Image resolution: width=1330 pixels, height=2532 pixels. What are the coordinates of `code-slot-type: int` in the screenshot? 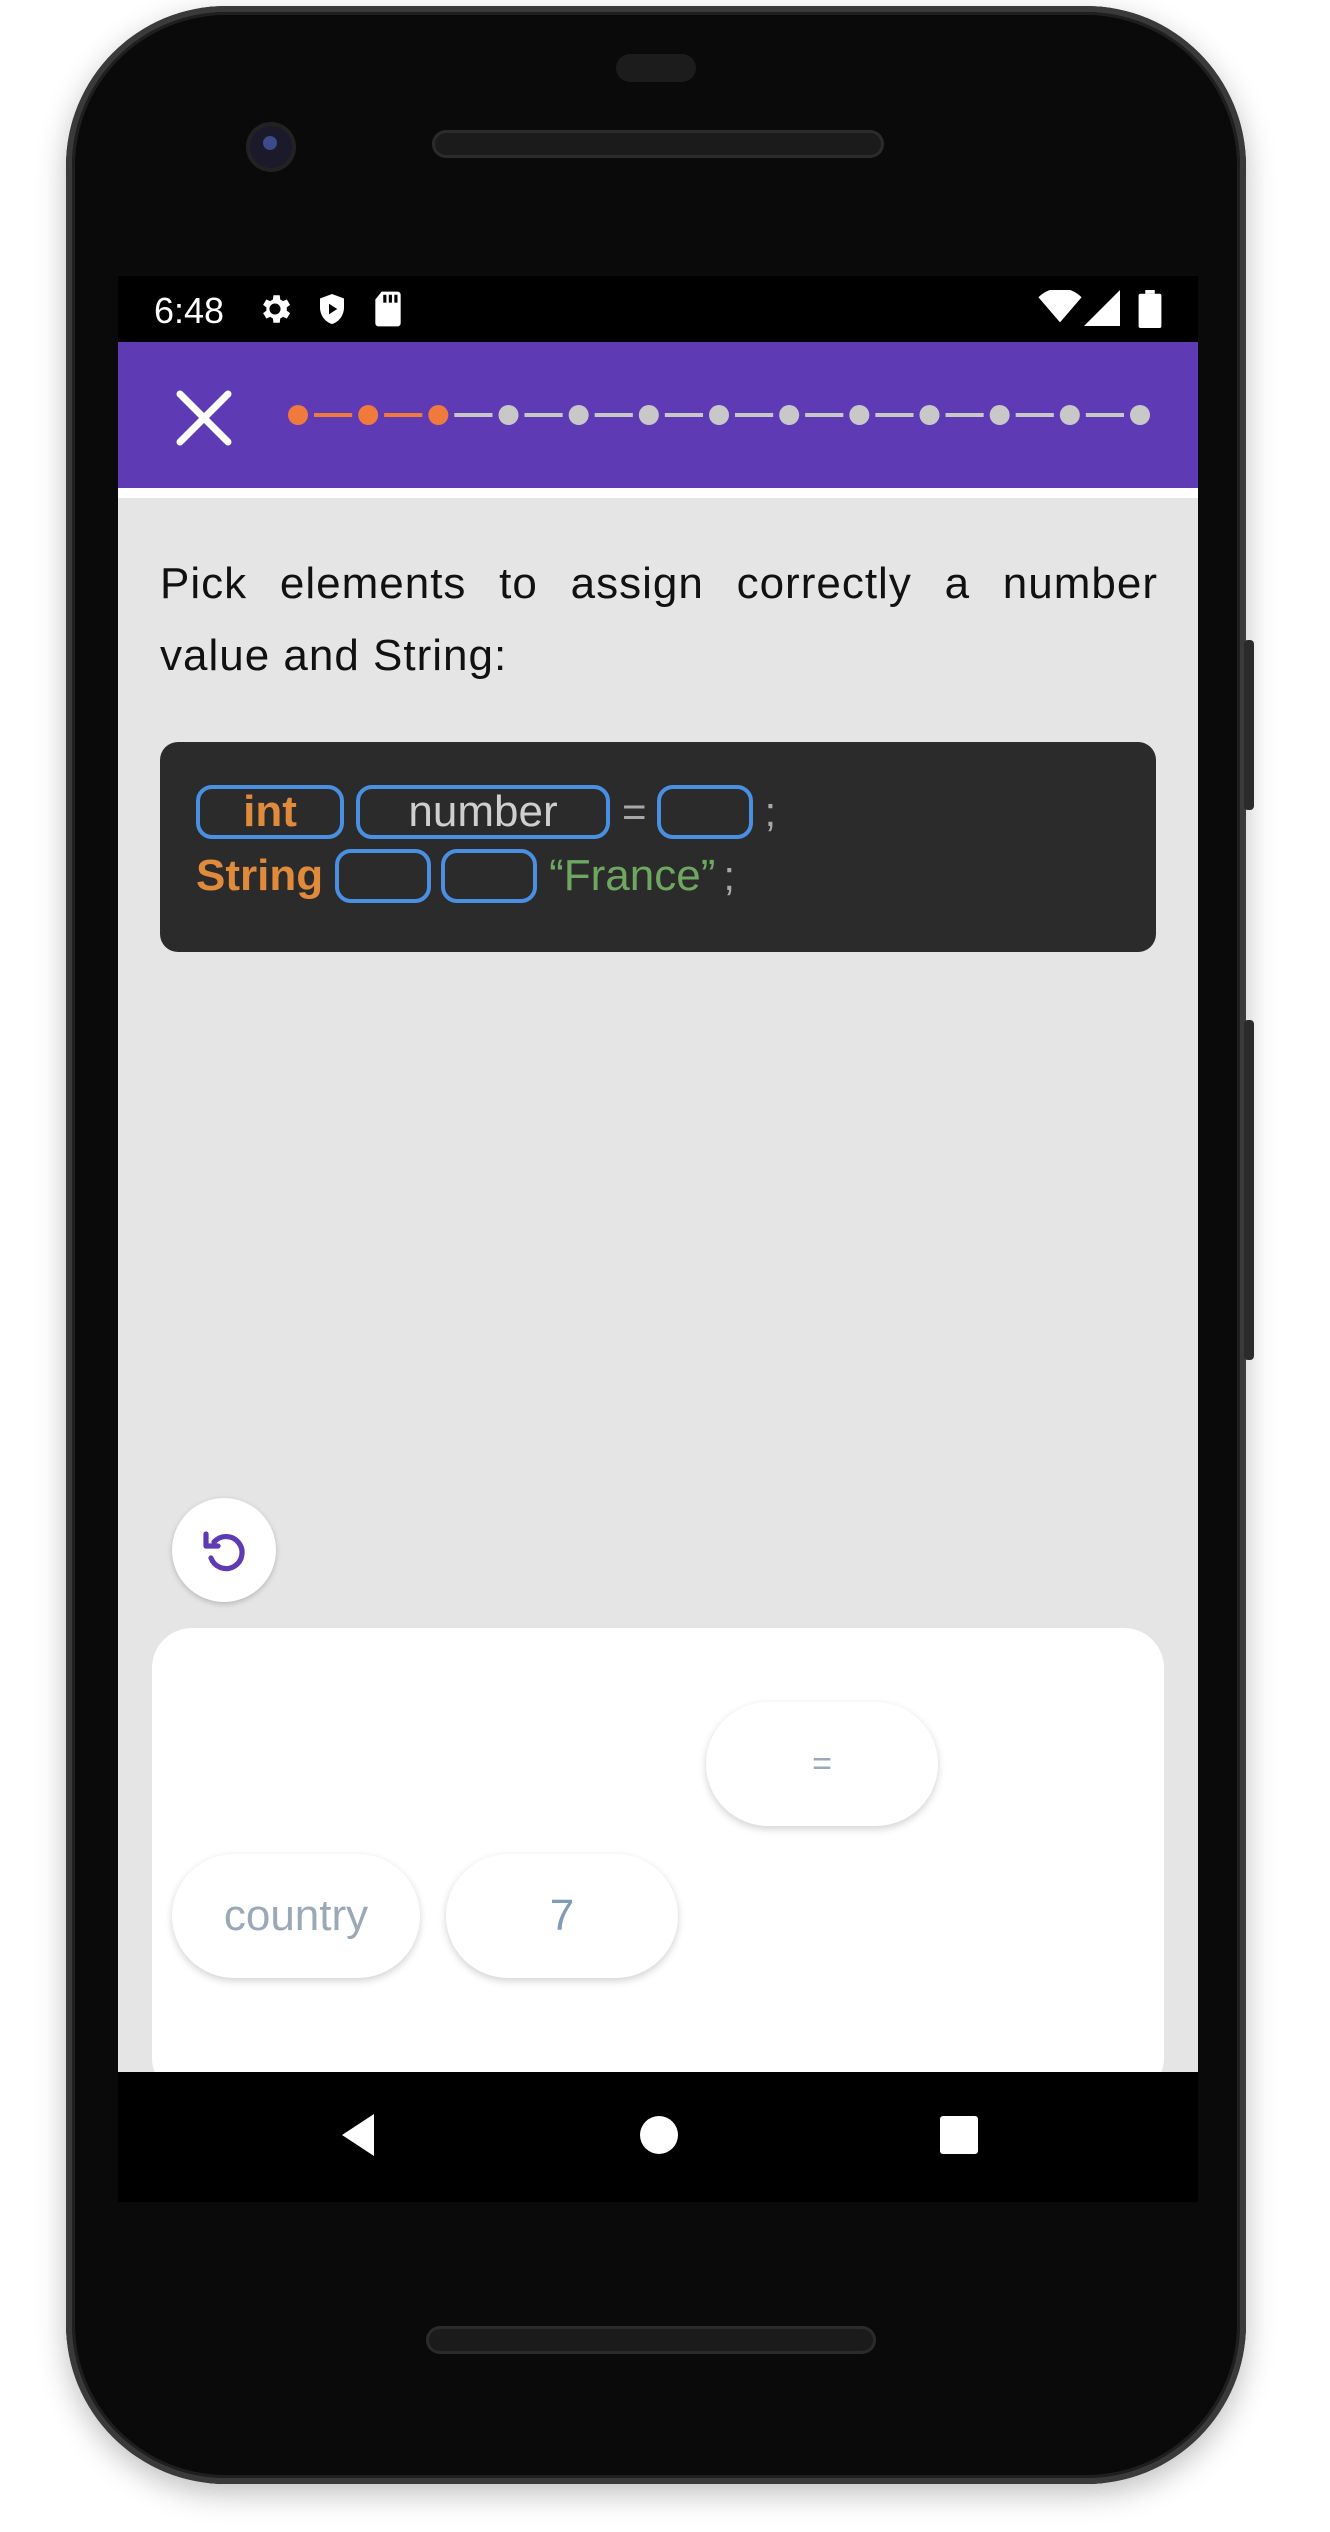 It's located at (270, 812).